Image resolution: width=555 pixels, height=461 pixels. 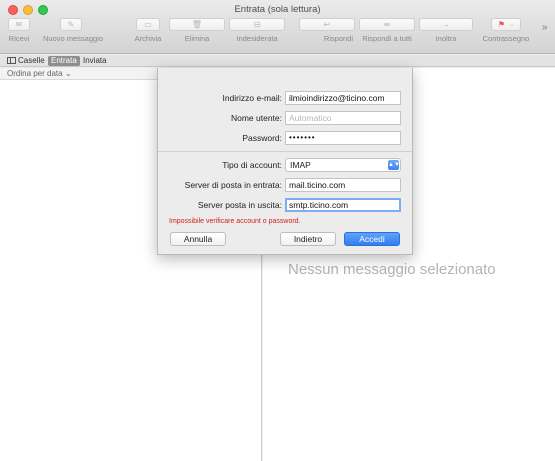 What do you see at coordinates (148, 24) in the screenshot?
I see `archive-box-icon: ▭` at bounding box center [148, 24].